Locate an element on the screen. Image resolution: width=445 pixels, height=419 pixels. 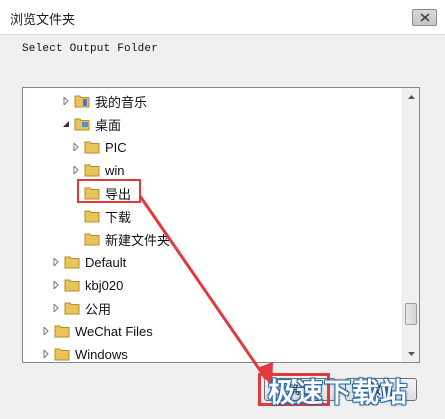
tree-item-label: WeChat Files is located at coordinates (114, 331).